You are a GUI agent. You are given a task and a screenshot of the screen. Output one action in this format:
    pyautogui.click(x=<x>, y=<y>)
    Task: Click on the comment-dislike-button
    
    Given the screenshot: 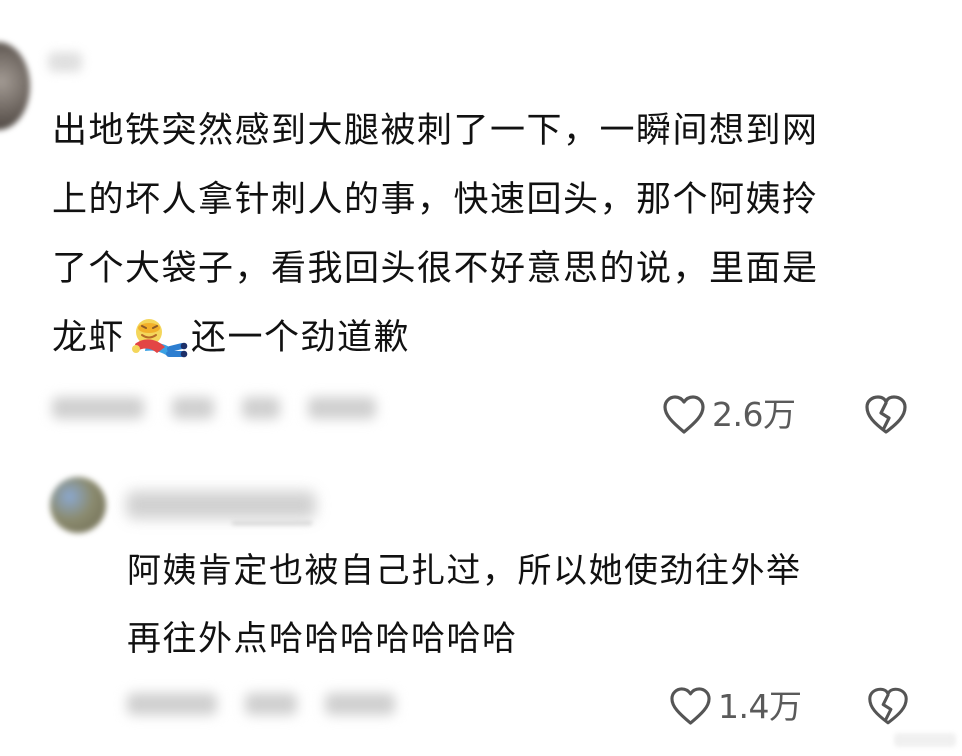 What is the action you would take?
    pyautogui.click(x=886, y=415)
    